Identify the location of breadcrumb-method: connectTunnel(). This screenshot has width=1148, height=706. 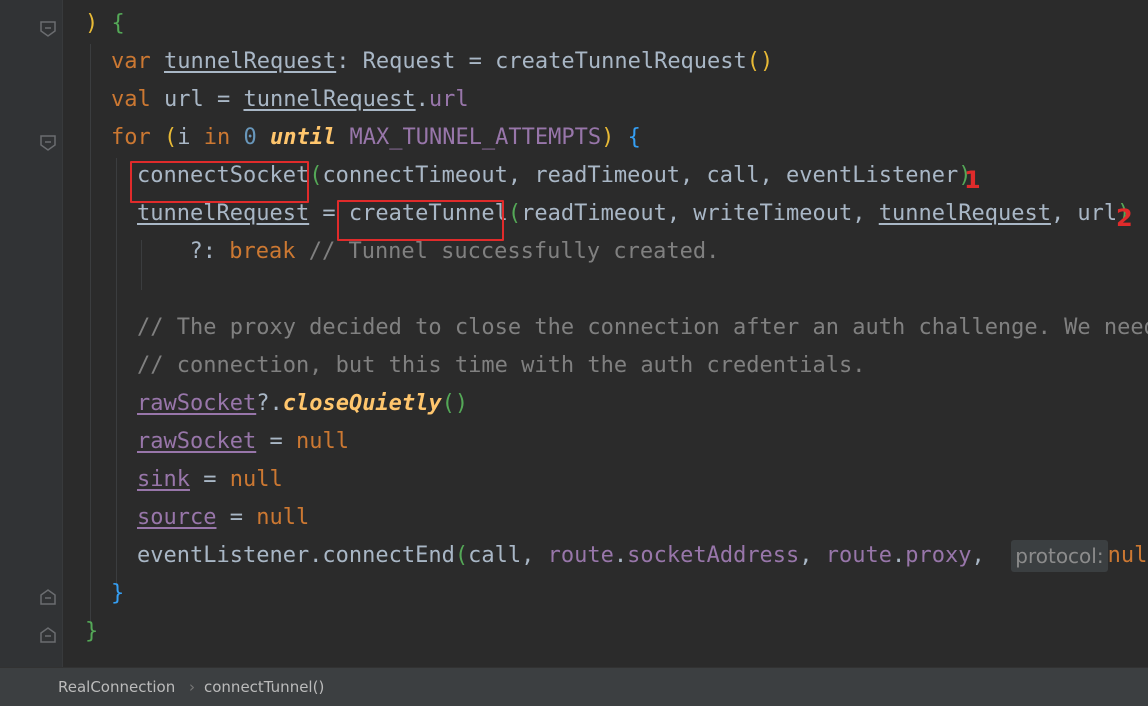
(264, 687).